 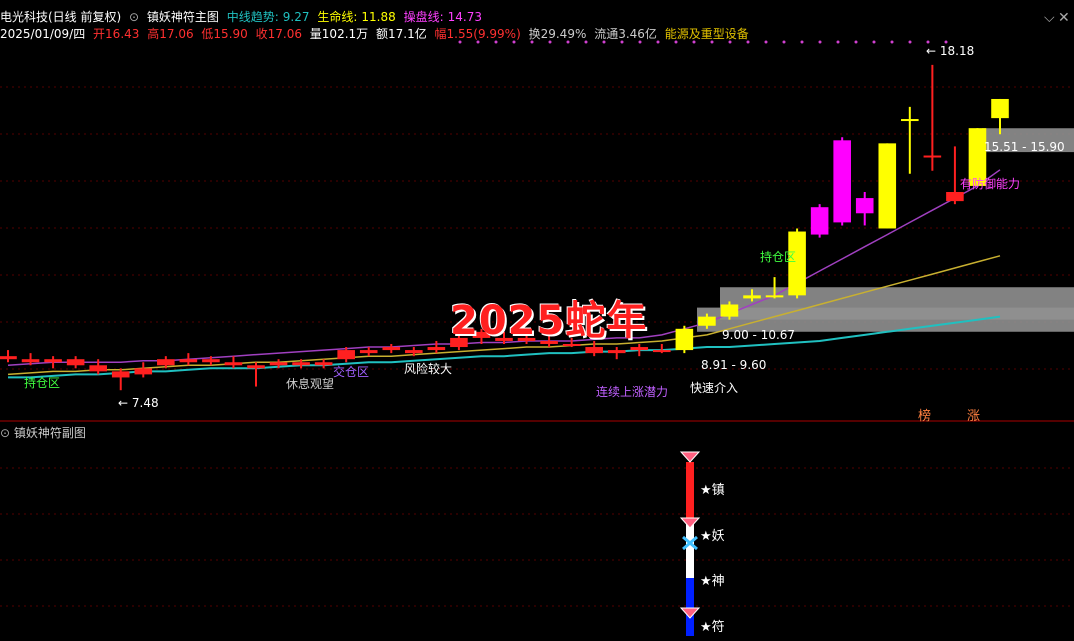 I want to click on op-line-value: 14.73, so click(x=464, y=17).